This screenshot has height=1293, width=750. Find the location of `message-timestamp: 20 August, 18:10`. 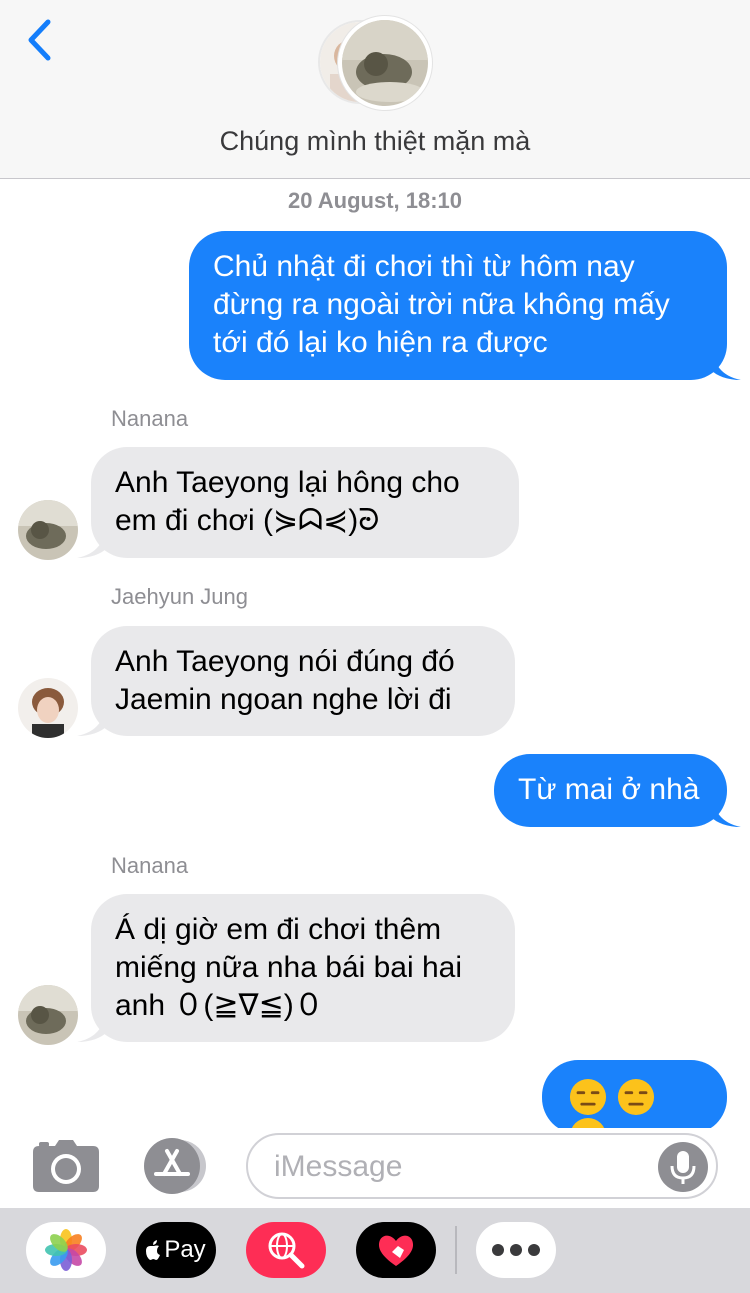

message-timestamp: 20 August, 18:10 is located at coordinates (375, 200).